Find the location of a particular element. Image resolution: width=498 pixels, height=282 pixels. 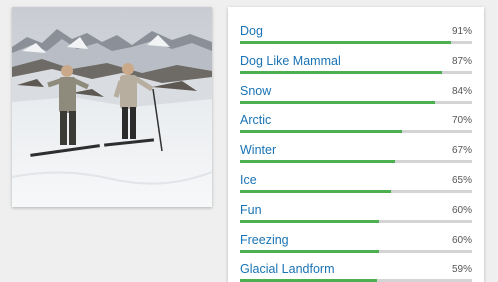

label-row: Dog Like Mammal 87% is located at coordinates (356, 64).